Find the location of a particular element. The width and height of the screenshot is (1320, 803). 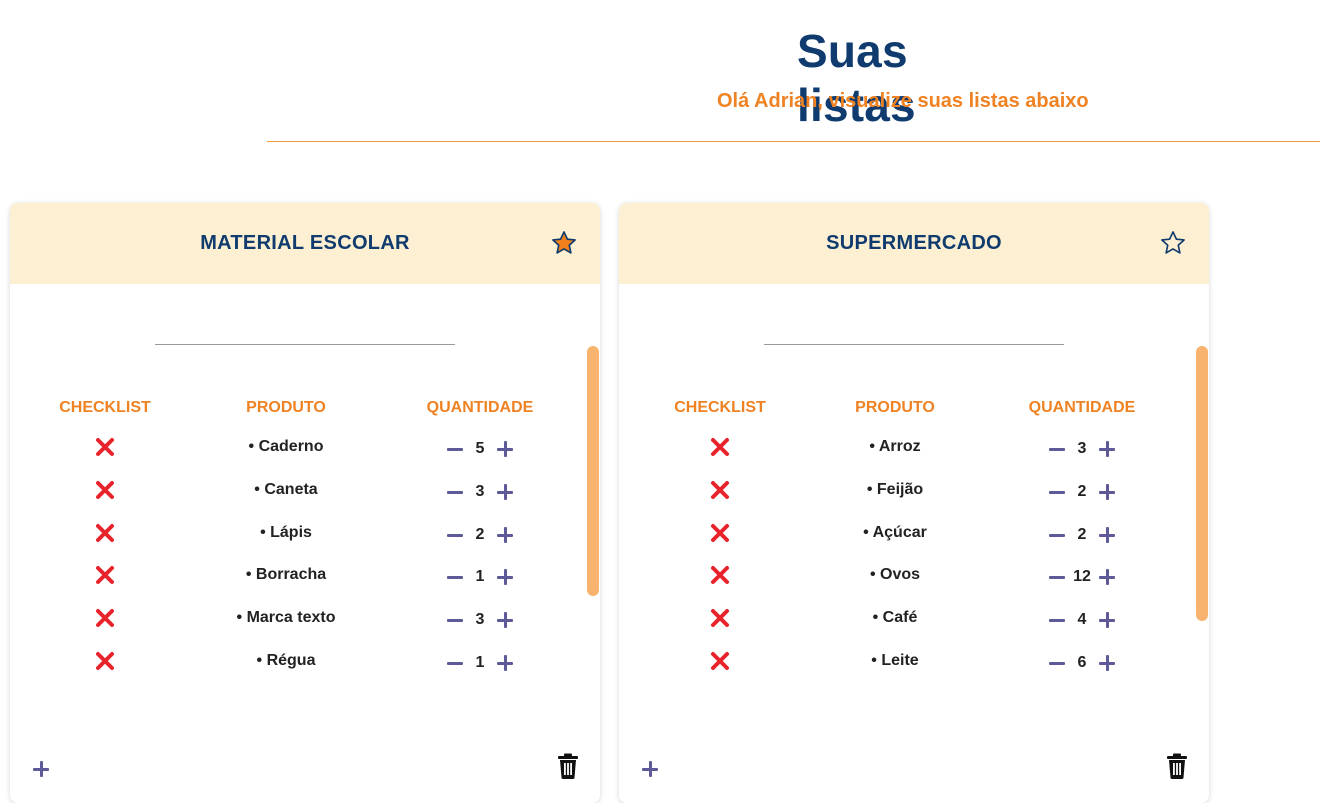

list-item: • Lápis 2 is located at coordinates (305, 535).